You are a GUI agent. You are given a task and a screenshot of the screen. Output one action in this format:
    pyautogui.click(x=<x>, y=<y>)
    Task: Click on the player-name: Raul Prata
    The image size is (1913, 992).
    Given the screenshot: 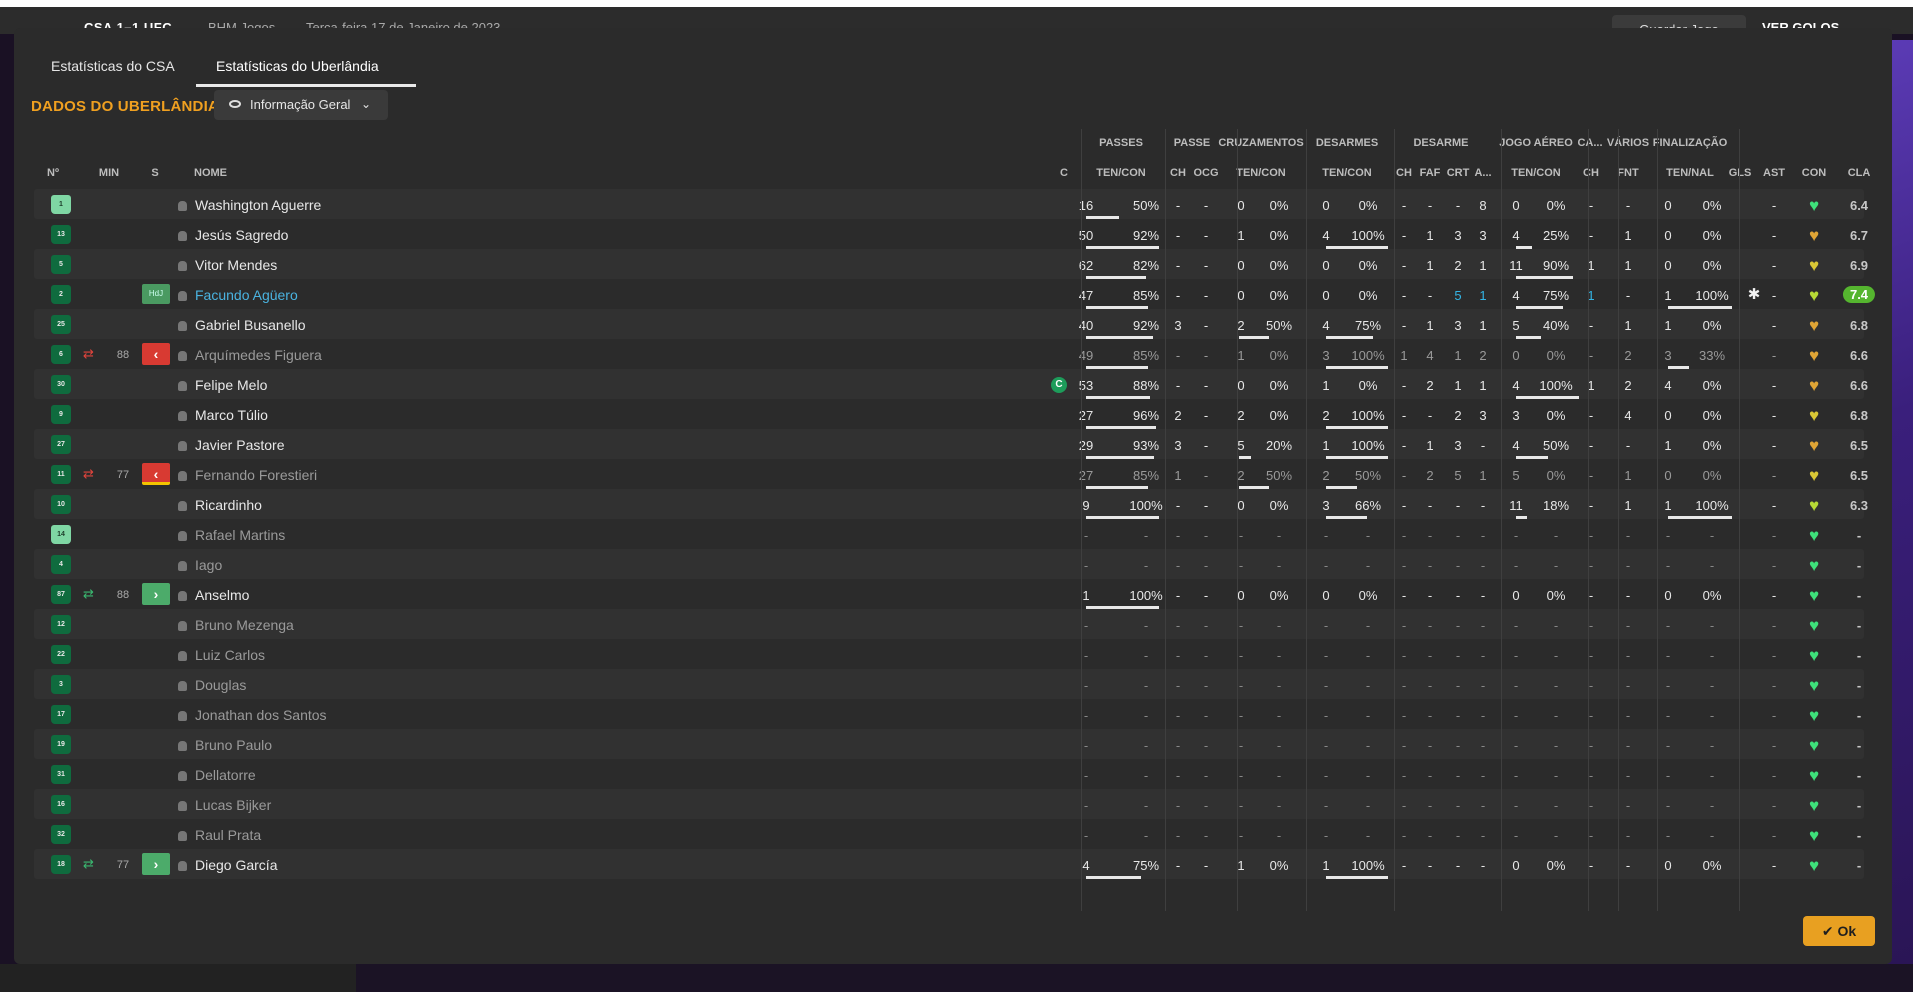 What is the action you would take?
    pyautogui.click(x=219, y=835)
    